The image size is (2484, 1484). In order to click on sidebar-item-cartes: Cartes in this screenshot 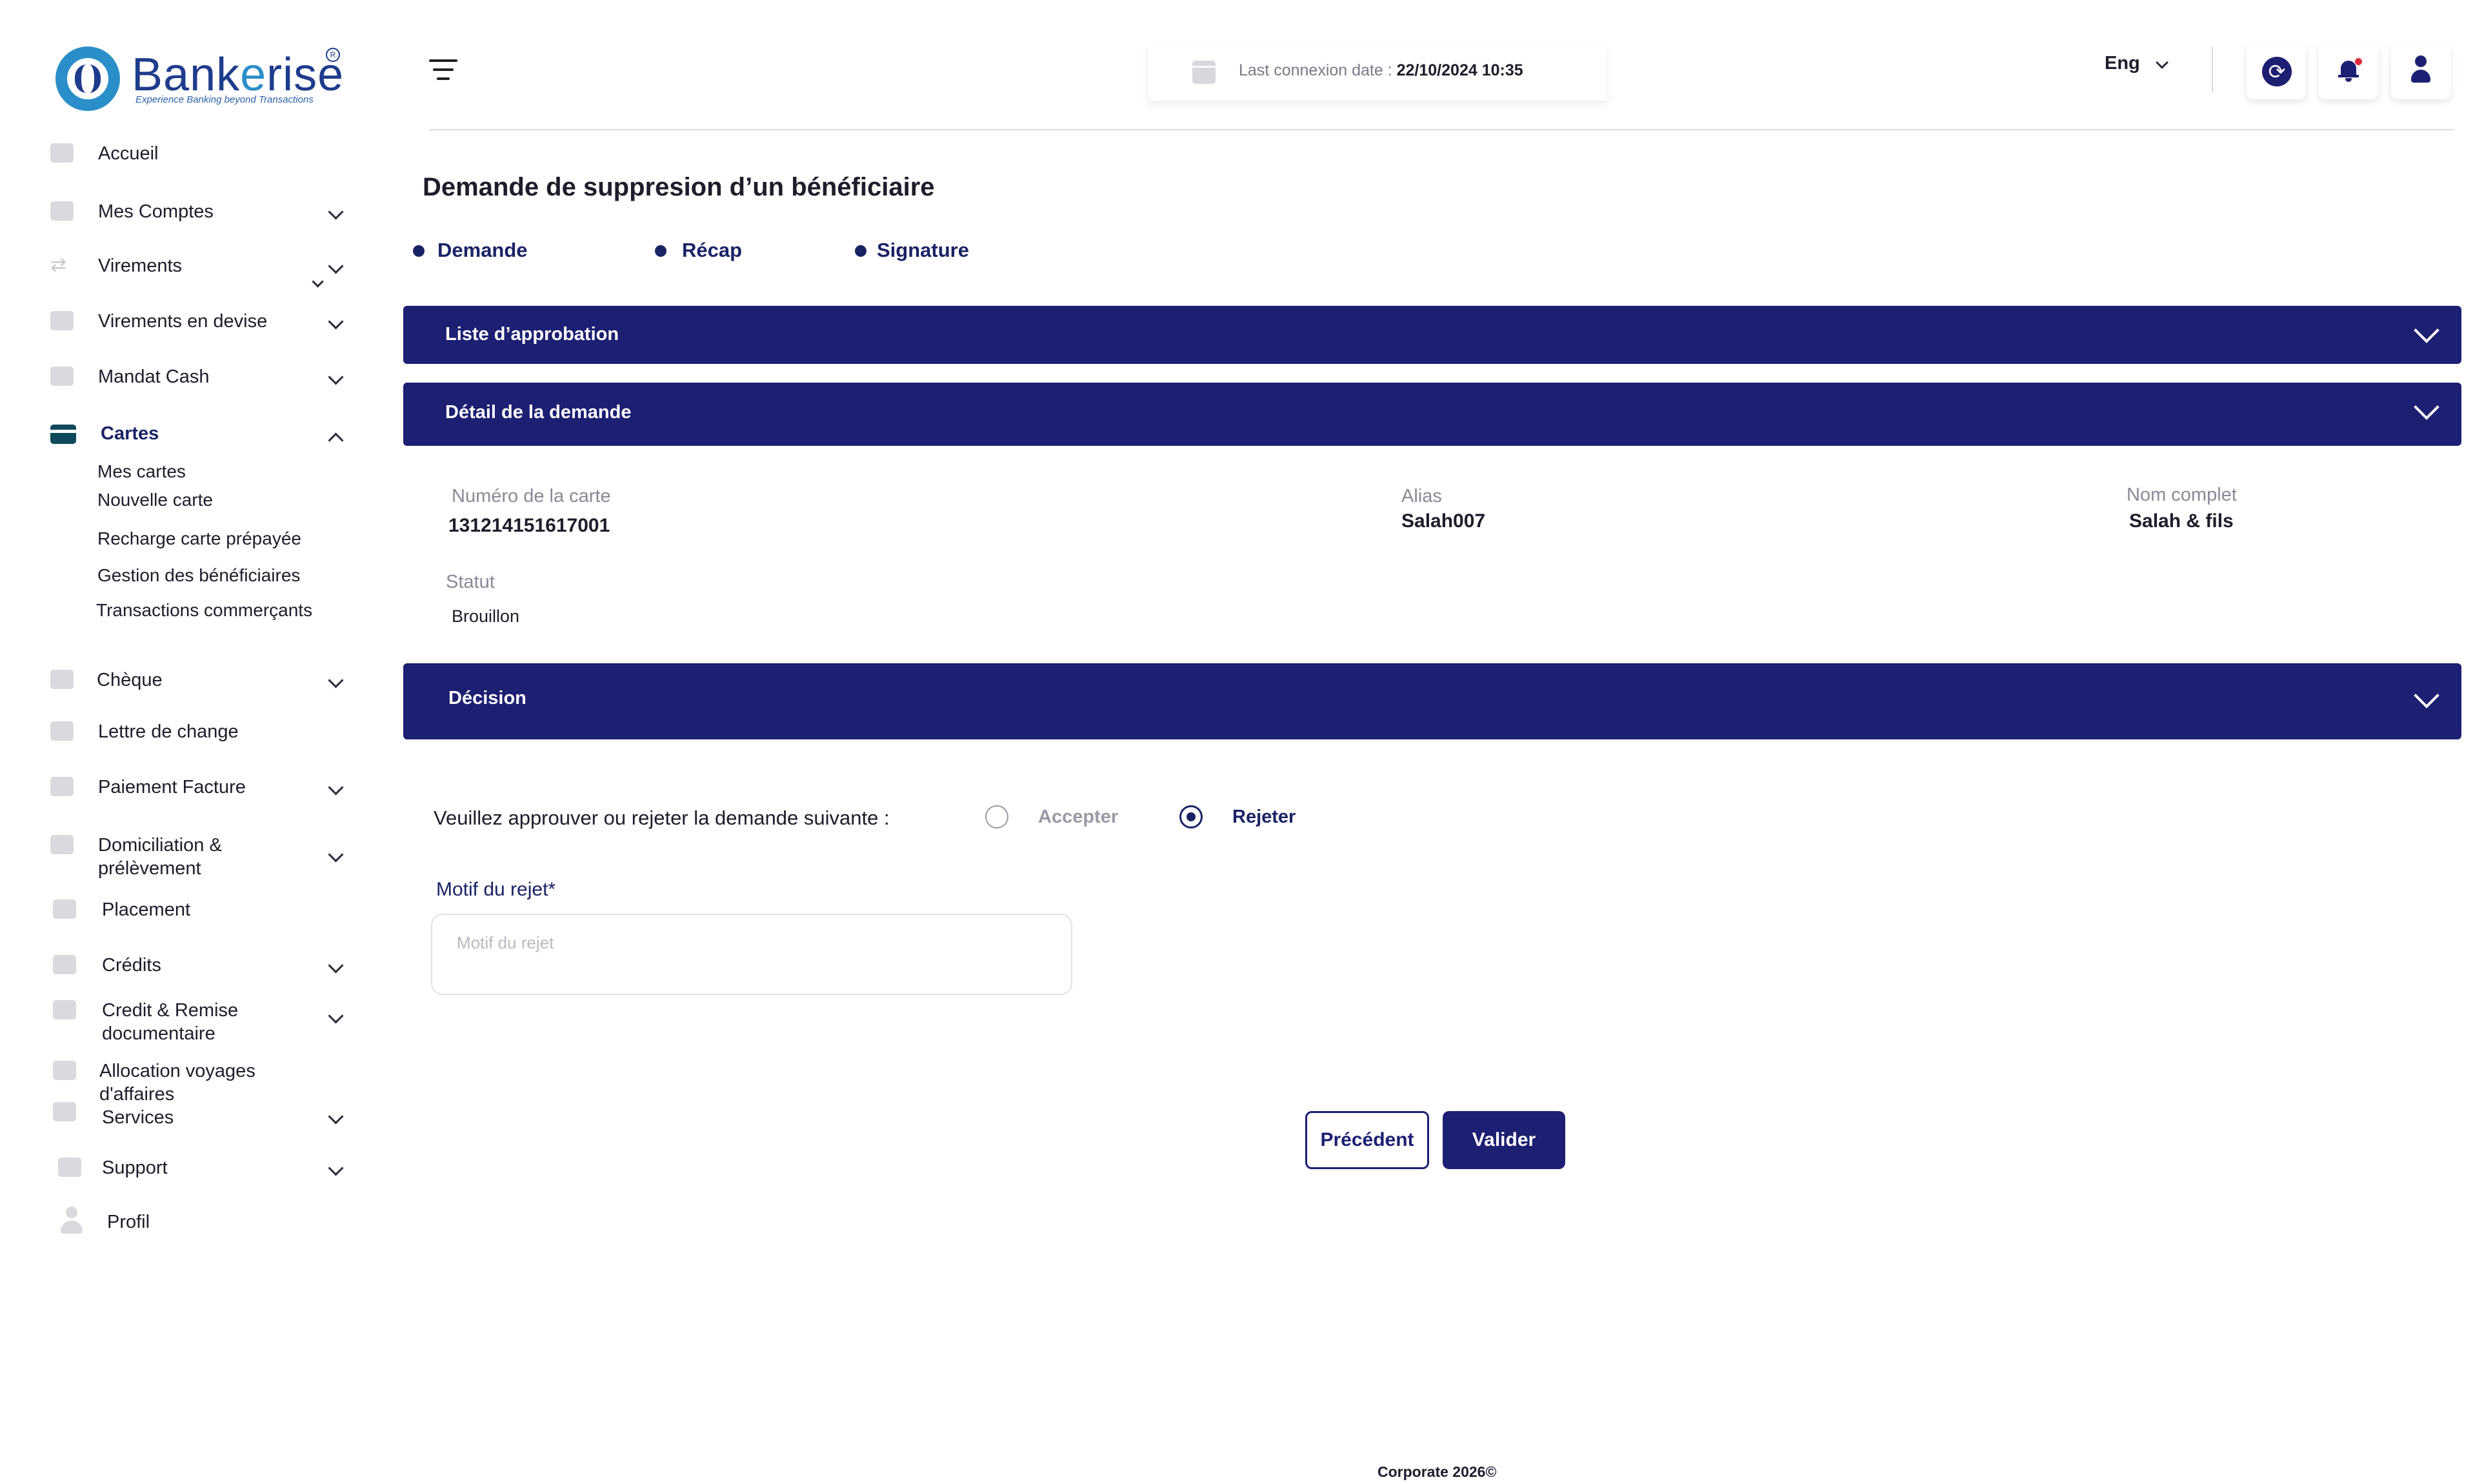, I will do `click(198, 436)`.